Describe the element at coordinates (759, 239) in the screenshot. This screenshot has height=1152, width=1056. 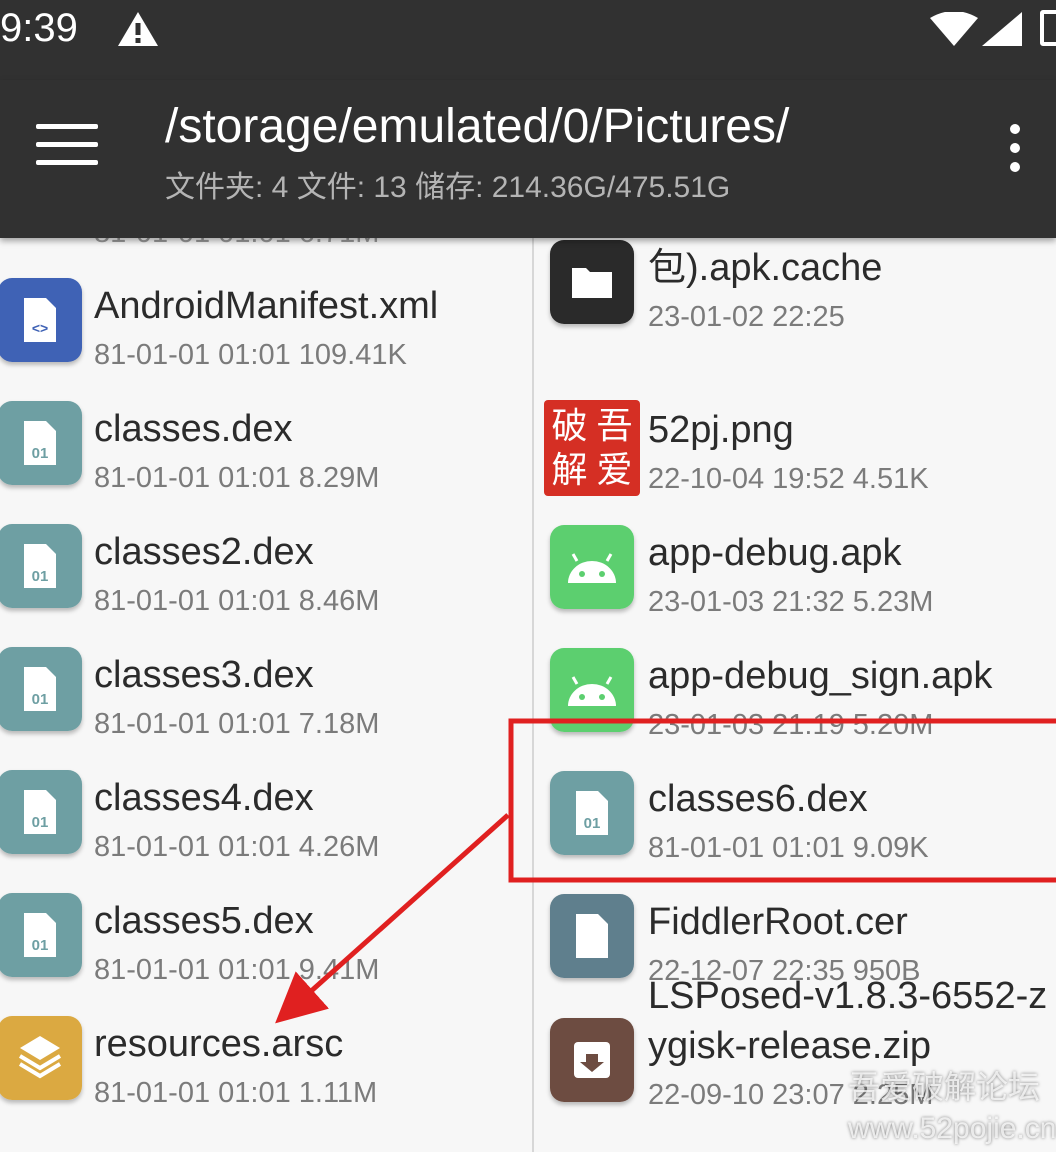
I see `file-name: 教程demo(原` at that location.